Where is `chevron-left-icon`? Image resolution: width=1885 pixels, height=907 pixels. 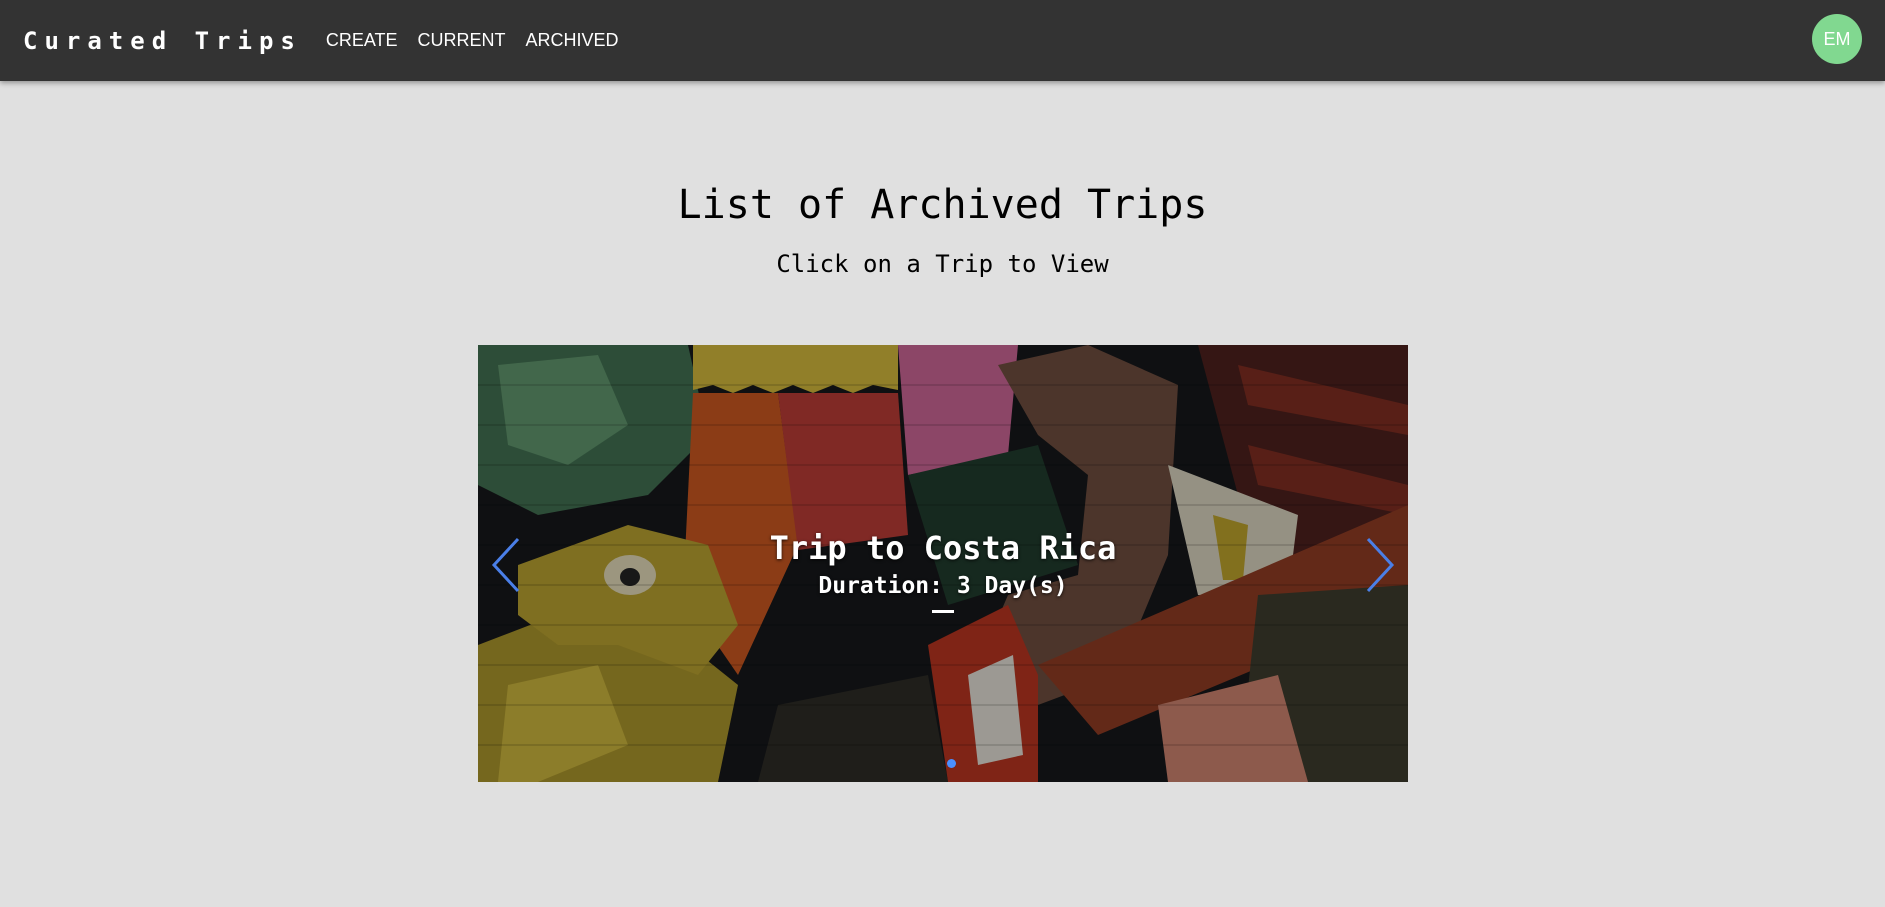
chevron-left-icon is located at coordinates (505, 565).